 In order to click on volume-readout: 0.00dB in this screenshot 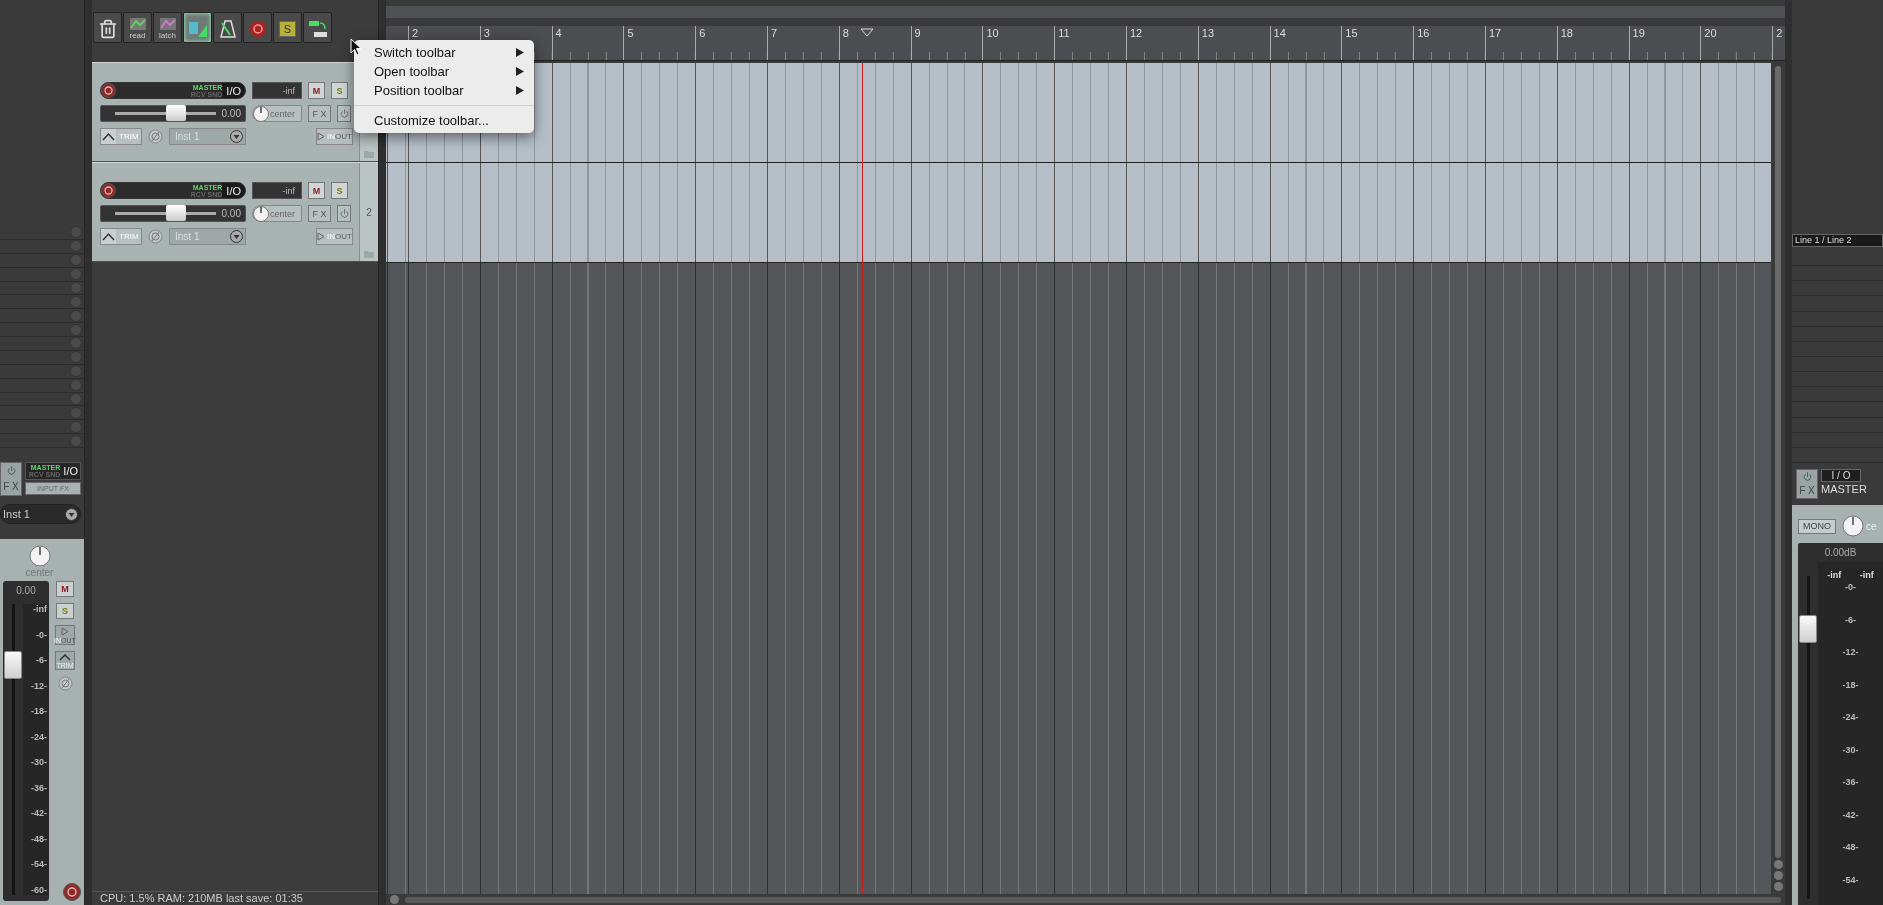, I will do `click(1840, 553)`.